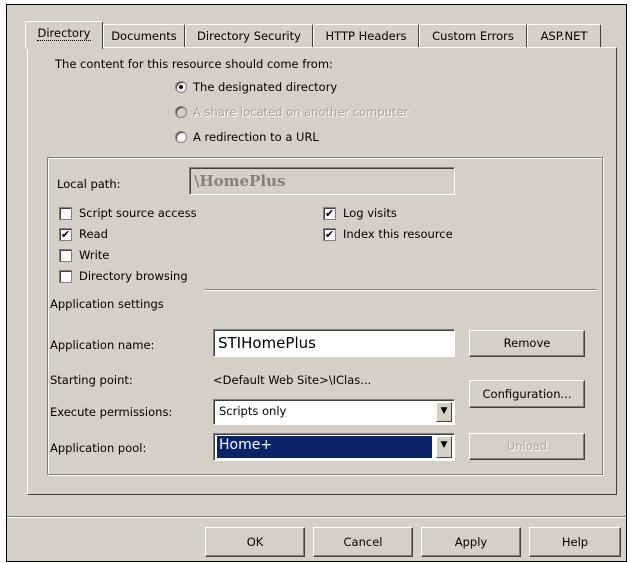 This screenshot has height=563, width=631. What do you see at coordinates (98, 448) in the screenshot?
I see `app-pool-label: Application pool:` at bounding box center [98, 448].